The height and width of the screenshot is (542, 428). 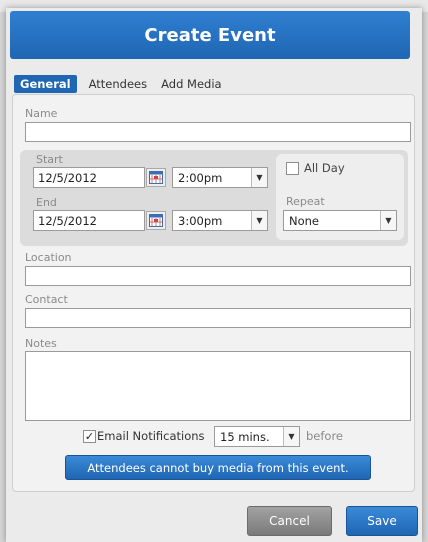 What do you see at coordinates (46, 202) in the screenshot?
I see `end-label: End` at bounding box center [46, 202].